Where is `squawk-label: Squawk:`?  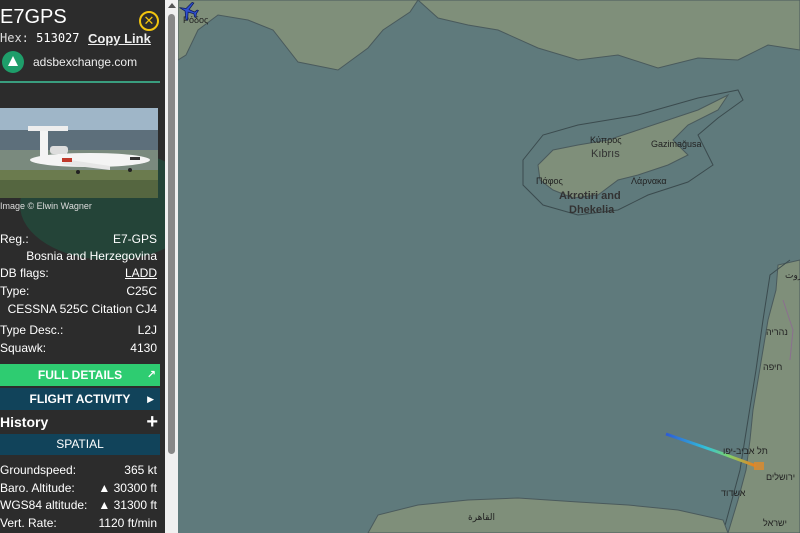
squawk-label: Squawk: is located at coordinates (23, 348).